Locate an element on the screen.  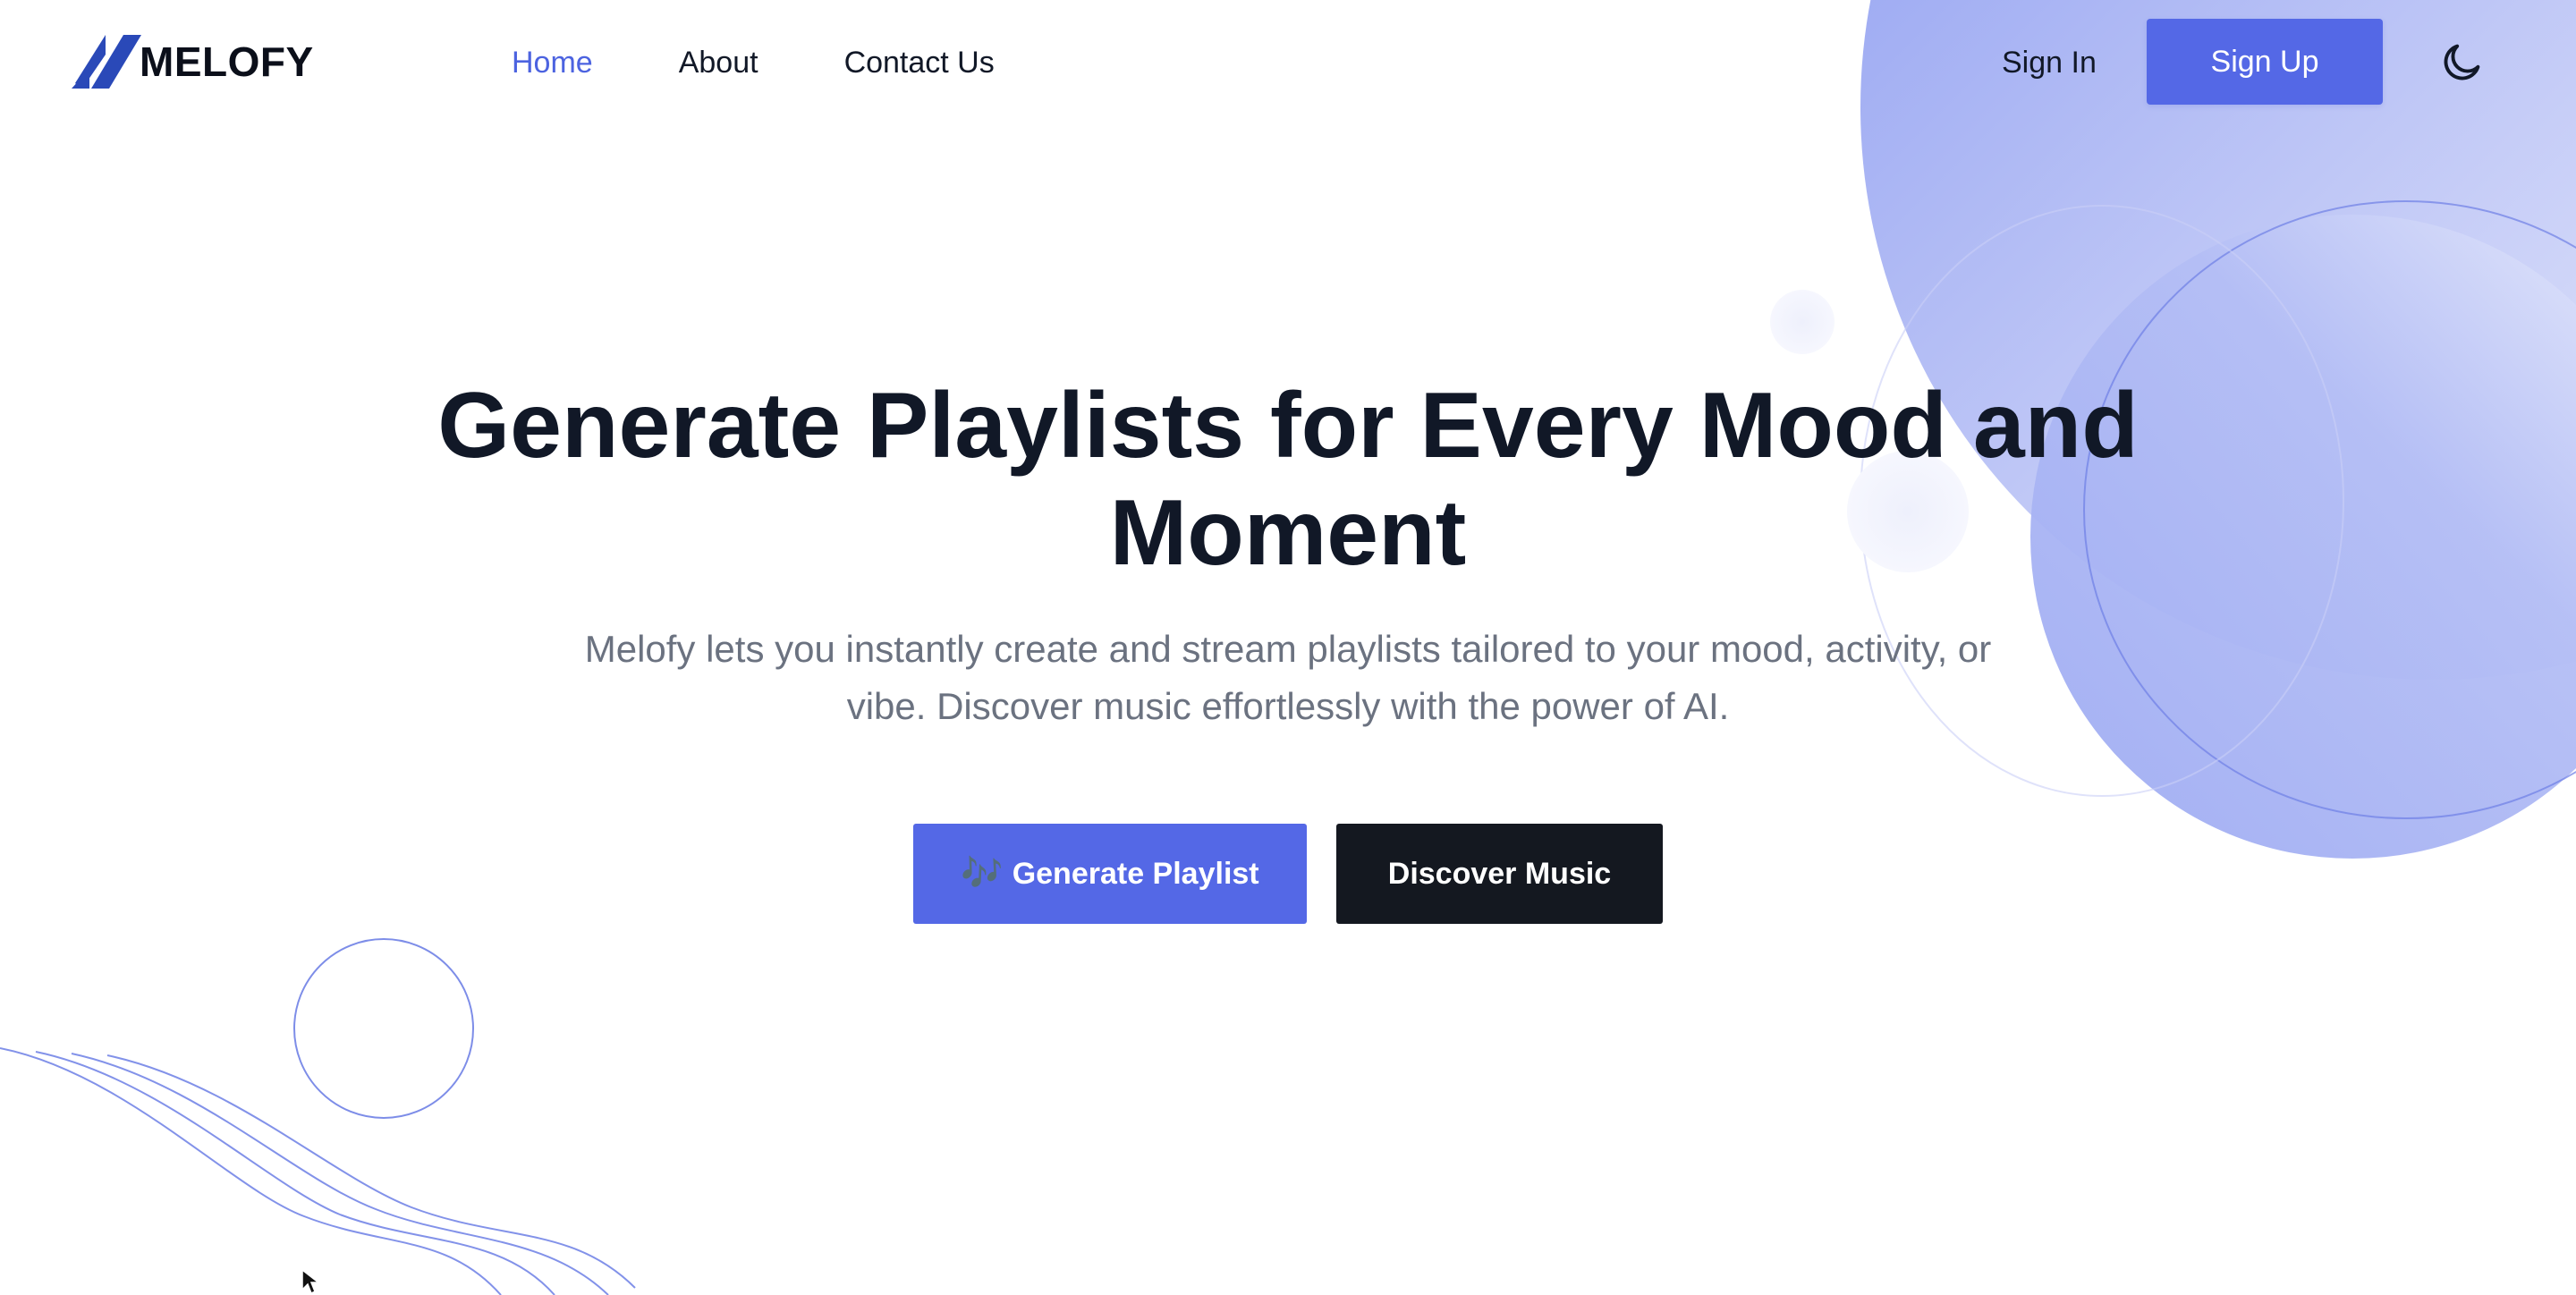
music-notes-icon: 🎶 is located at coordinates (982, 874).